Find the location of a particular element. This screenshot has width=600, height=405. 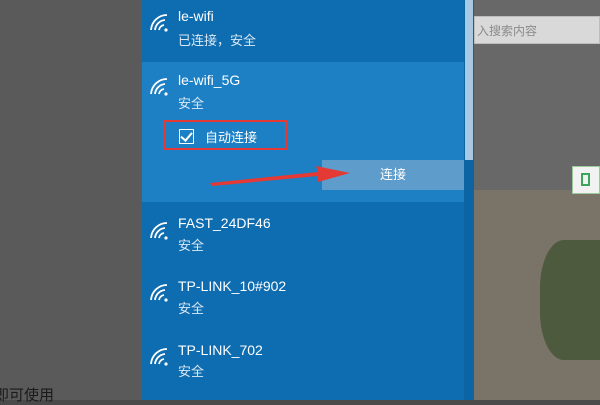

network-item-tp-link-10-902: TP-LINK_10#902 安全 is located at coordinates (303, 301).